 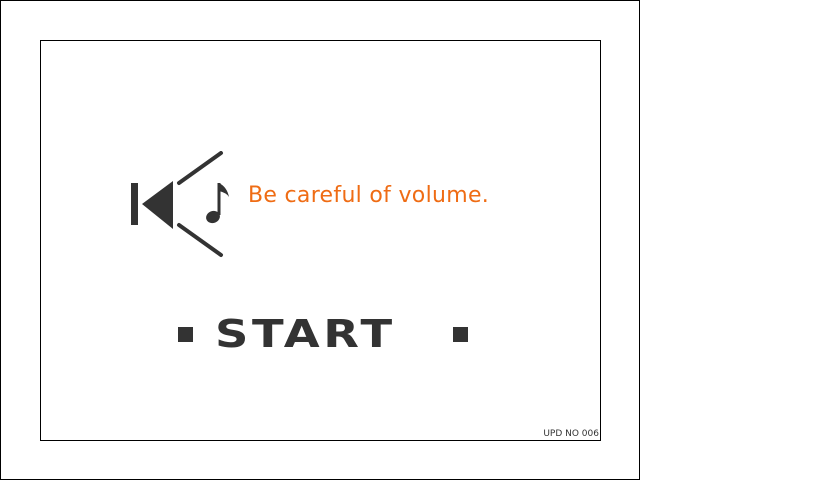 I want to click on speaker-volume-icon, so click(x=186, y=205).